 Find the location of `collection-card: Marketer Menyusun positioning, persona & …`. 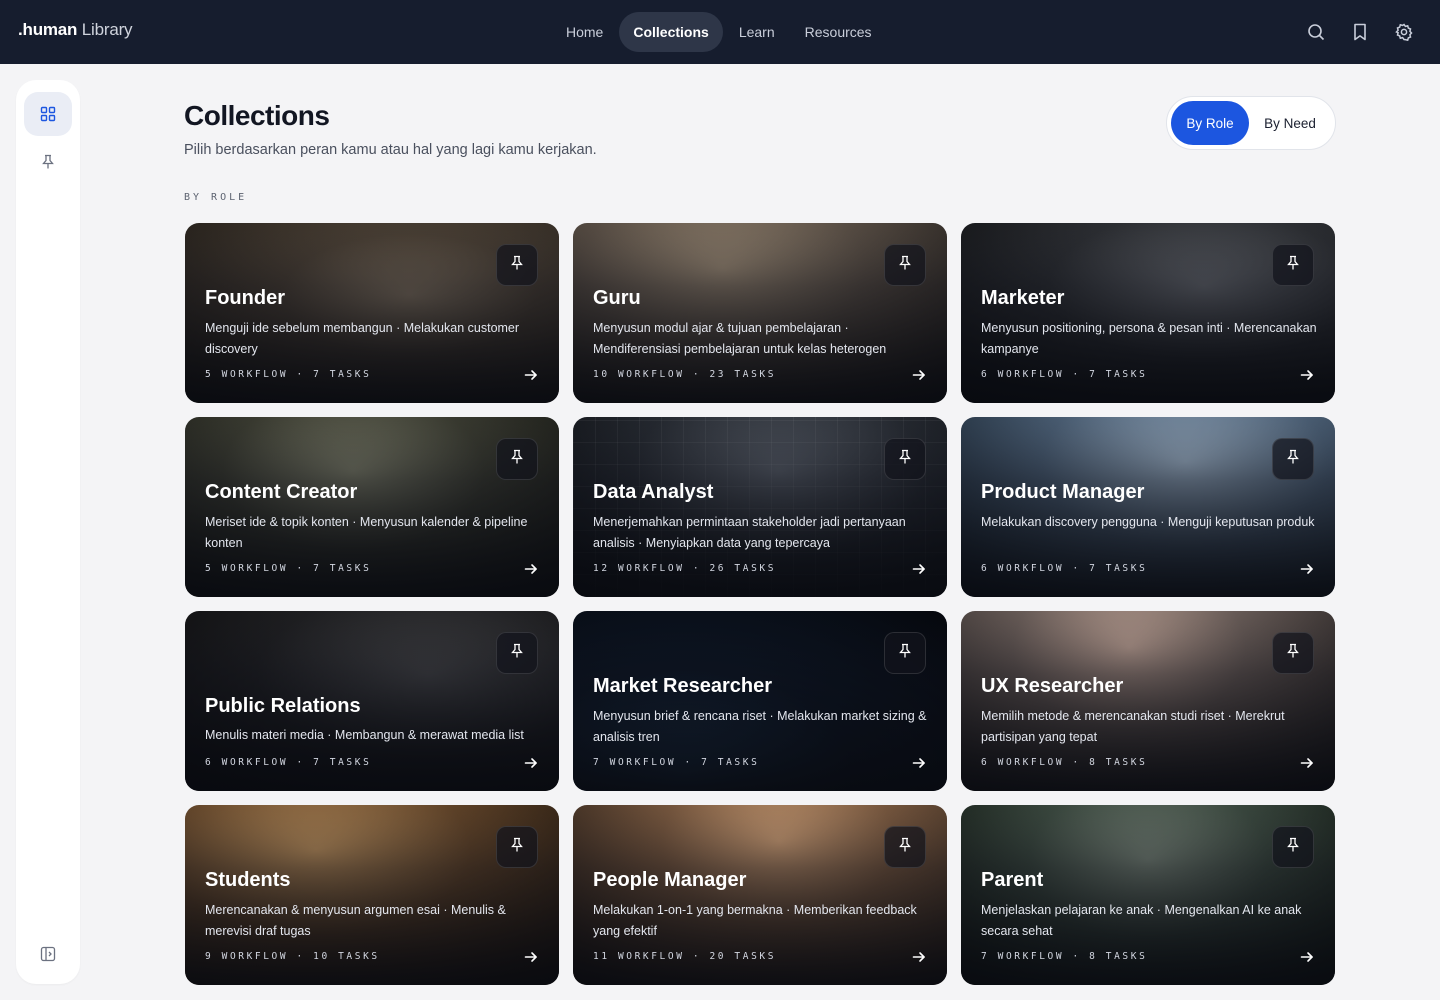

collection-card: Marketer Menyusun positioning, persona & … is located at coordinates (1148, 313).